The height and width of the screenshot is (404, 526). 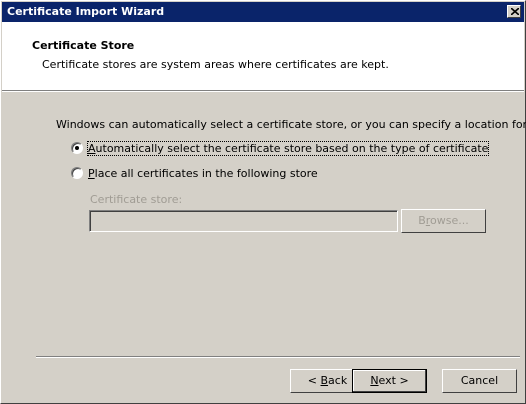 What do you see at coordinates (479, 381) in the screenshot?
I see `cancel-button: Cancel` at bounding box center [479, 381].